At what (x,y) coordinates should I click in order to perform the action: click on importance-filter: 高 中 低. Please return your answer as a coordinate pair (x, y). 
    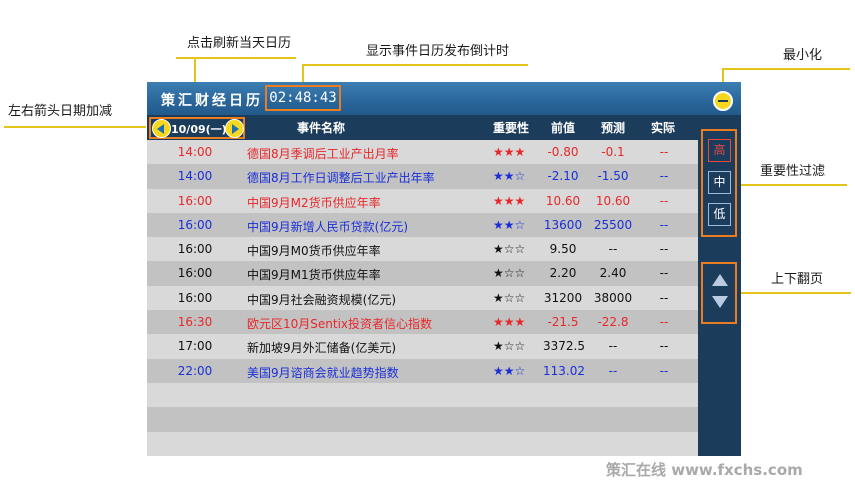
    Looking at the image, I should click on (719, 183).